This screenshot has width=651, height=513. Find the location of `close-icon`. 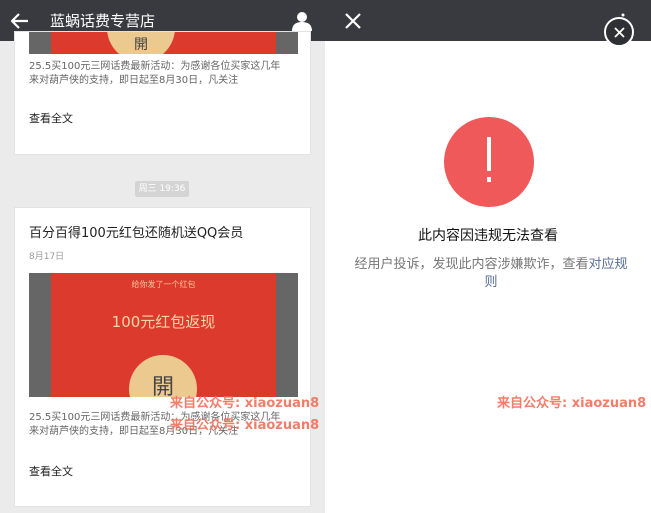

close-icon is located at coordinates (353, 20).